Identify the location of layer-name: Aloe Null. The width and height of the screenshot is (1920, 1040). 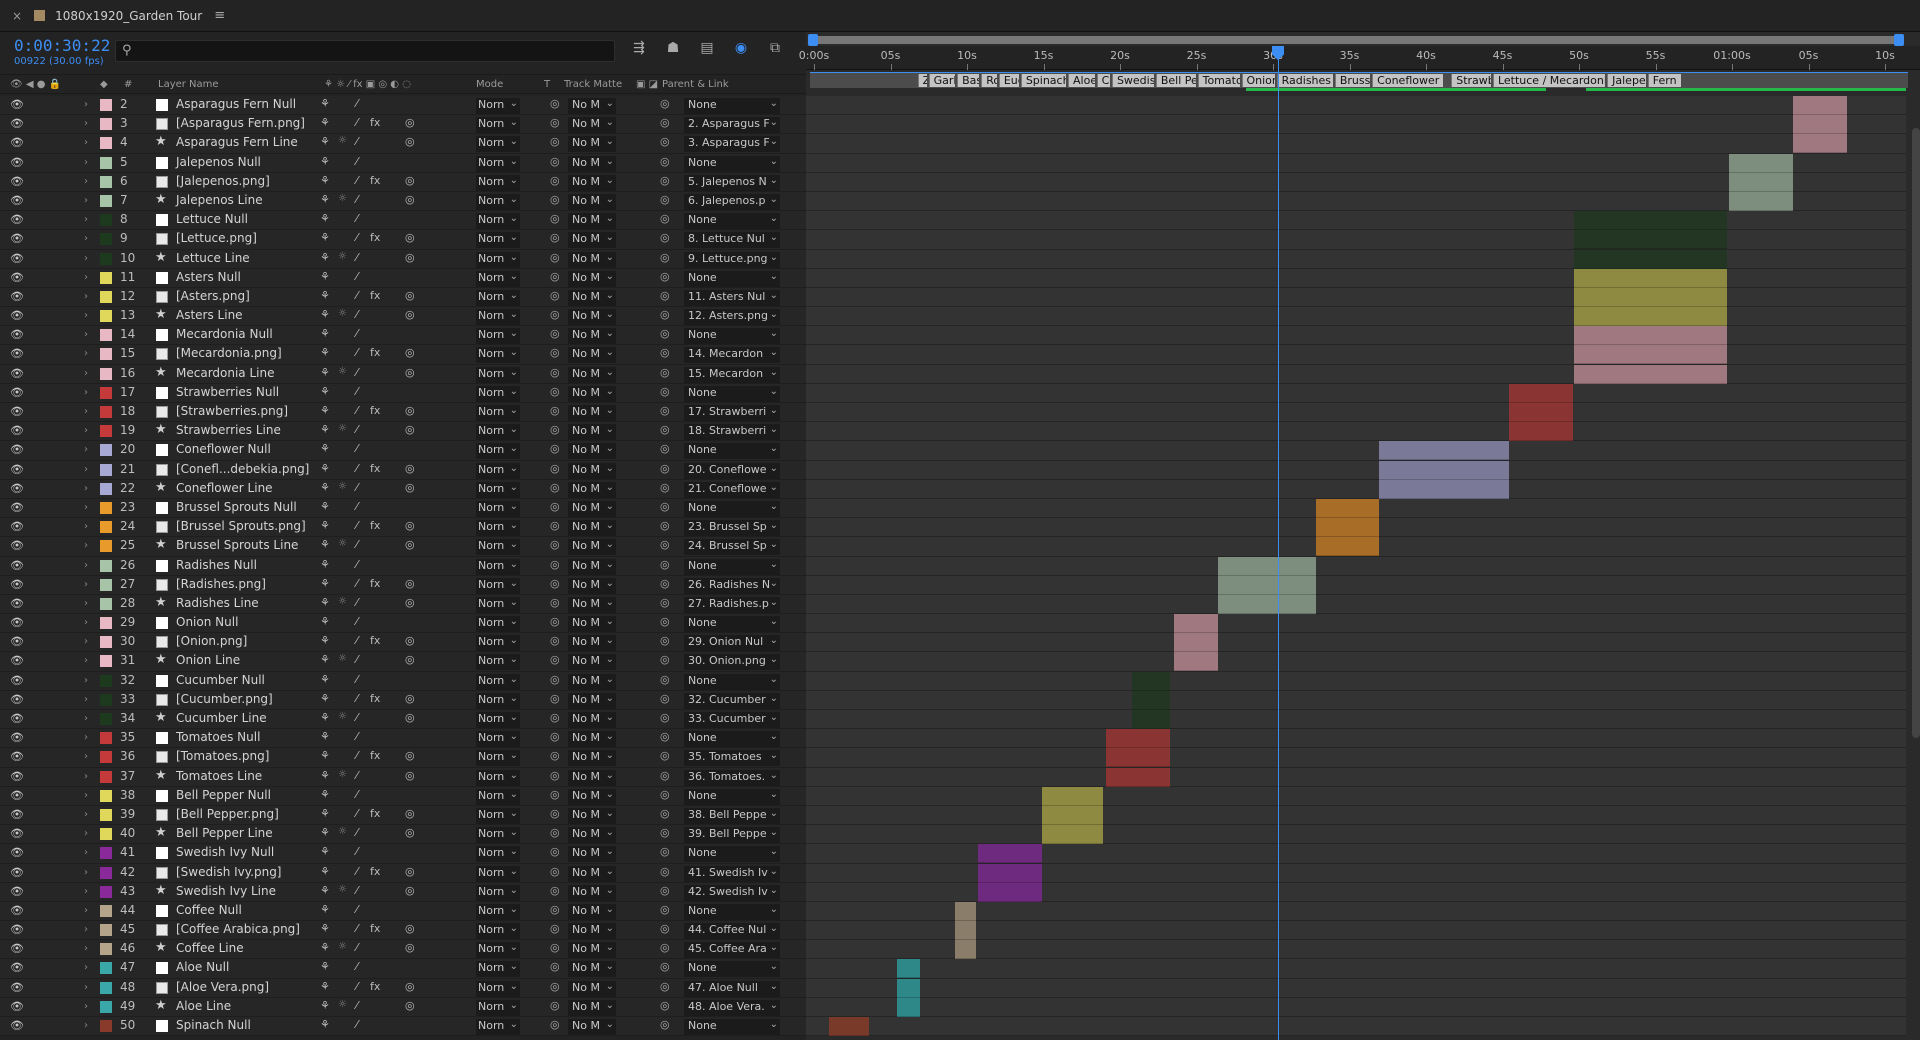
(202, 967).